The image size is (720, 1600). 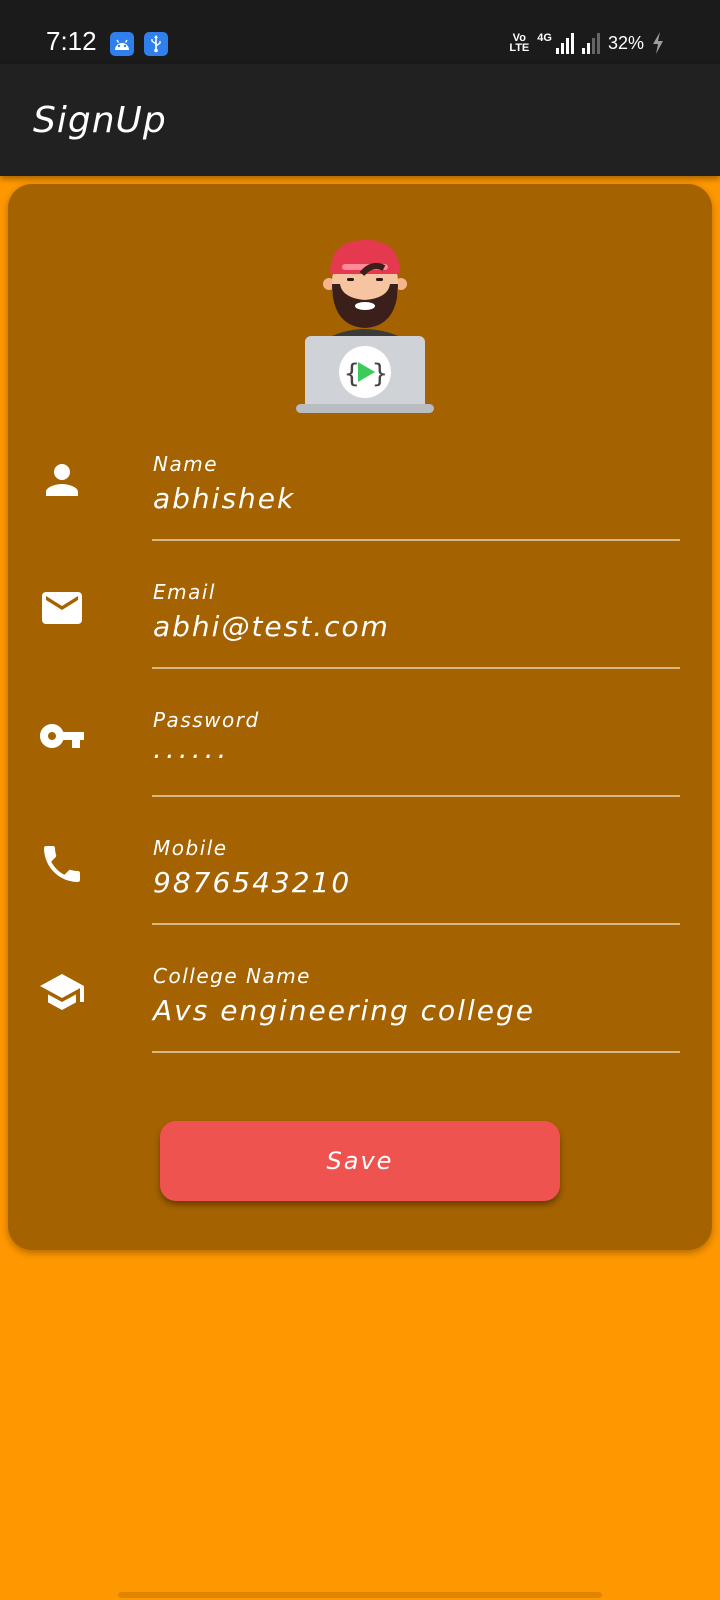 What do you see at coordinates (156, 44) in the screenshot?
I see `usb-icon` at bounding box center [156, 44].